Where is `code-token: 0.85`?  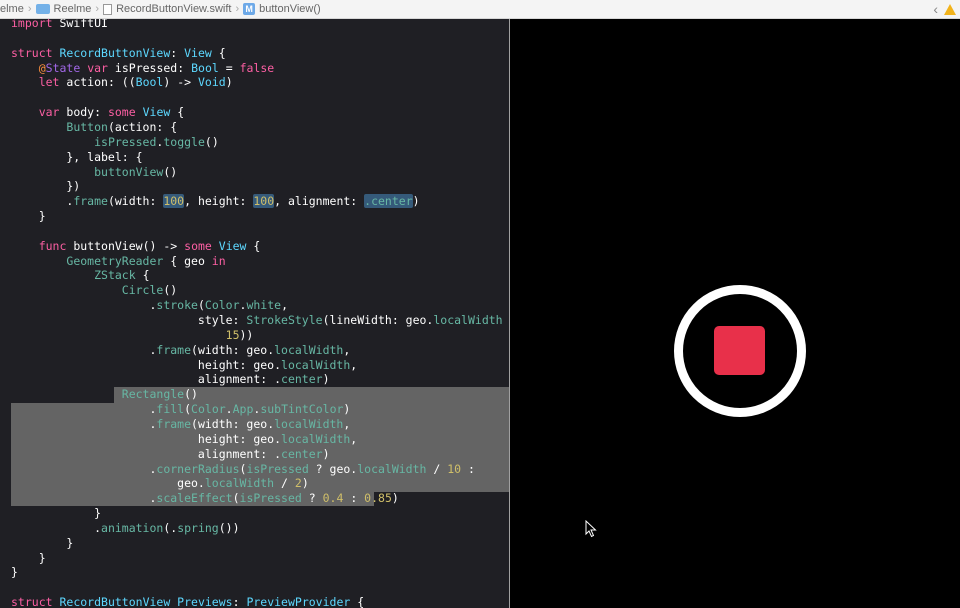
code-token: 0.85 is located at coordinates (378, 498).